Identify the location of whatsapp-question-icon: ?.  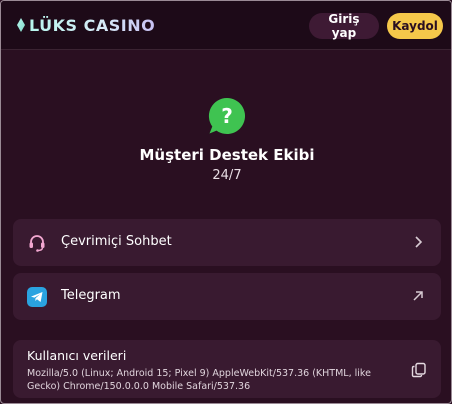
(227, 115).